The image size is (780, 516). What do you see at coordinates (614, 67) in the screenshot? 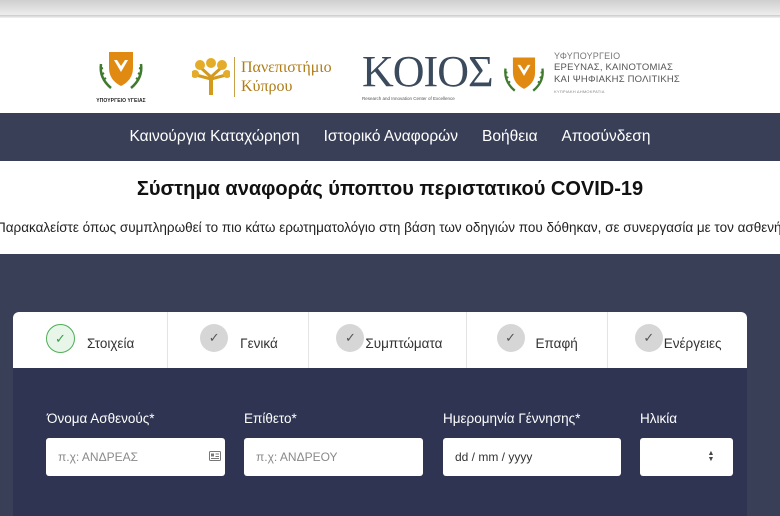
I see `dmrid-line2: ΕΡΕΥΝΑΣ, ΚΑΙΝΟΤΟΜΙΑΣ` at bounding box center [614, 67].